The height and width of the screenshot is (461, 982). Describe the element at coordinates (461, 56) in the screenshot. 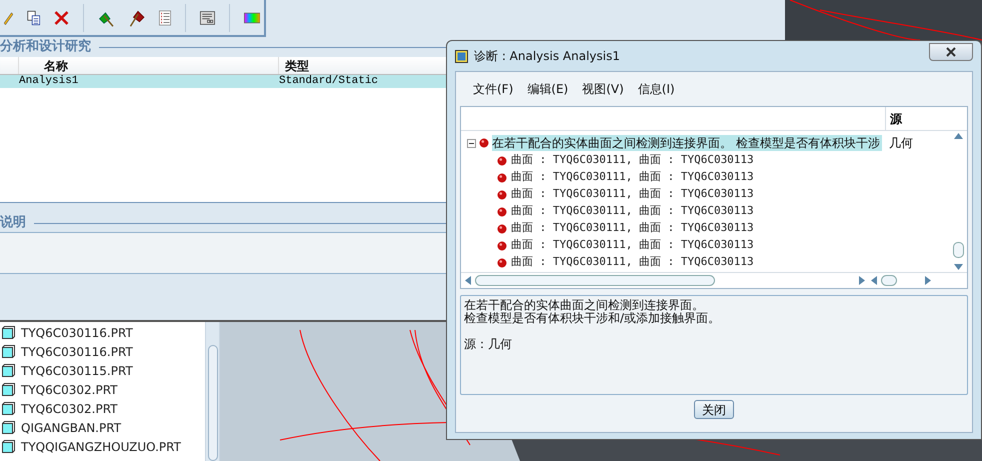

I see `window-icon` at that location.